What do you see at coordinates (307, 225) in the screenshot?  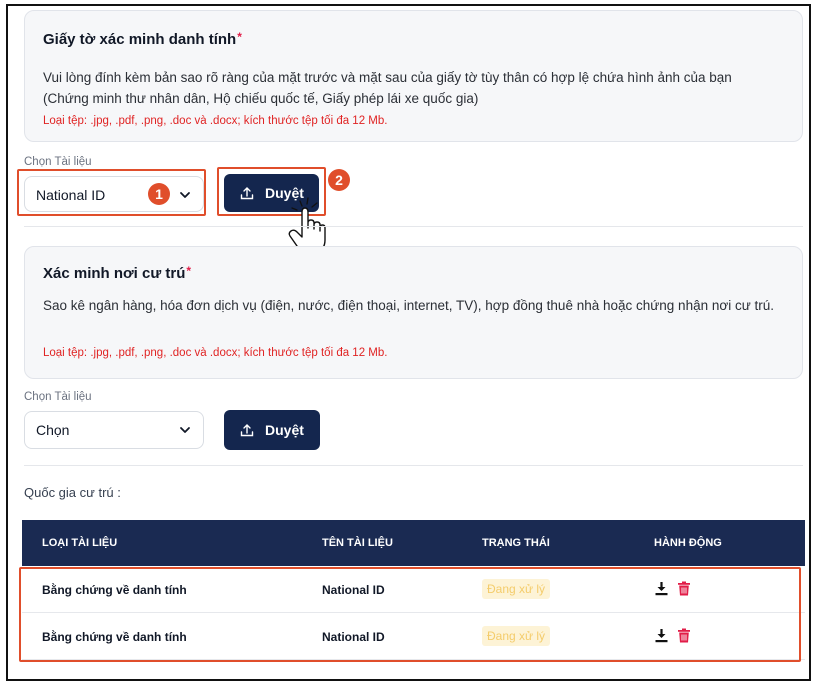 I see `hand-cursor-icon` at bounding box center [307, 225].